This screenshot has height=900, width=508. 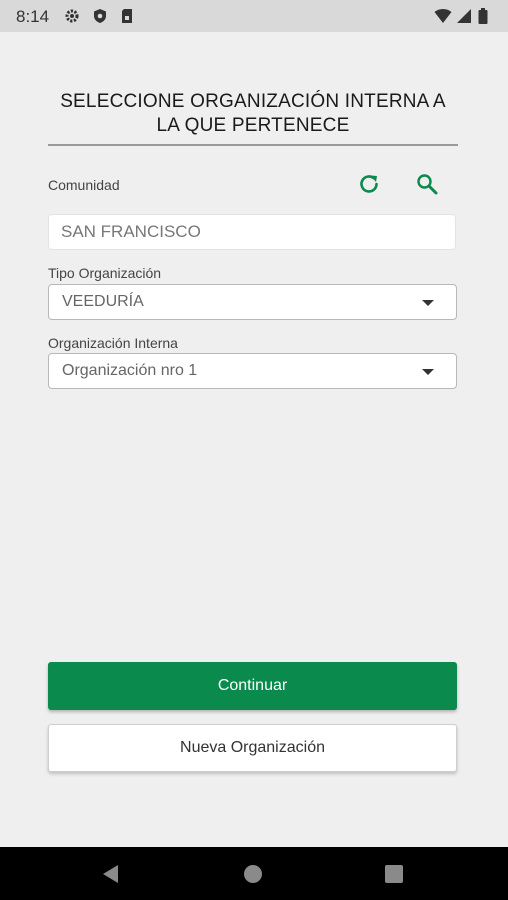 I want to click on navigation-bar, so click(x=254, y=873).